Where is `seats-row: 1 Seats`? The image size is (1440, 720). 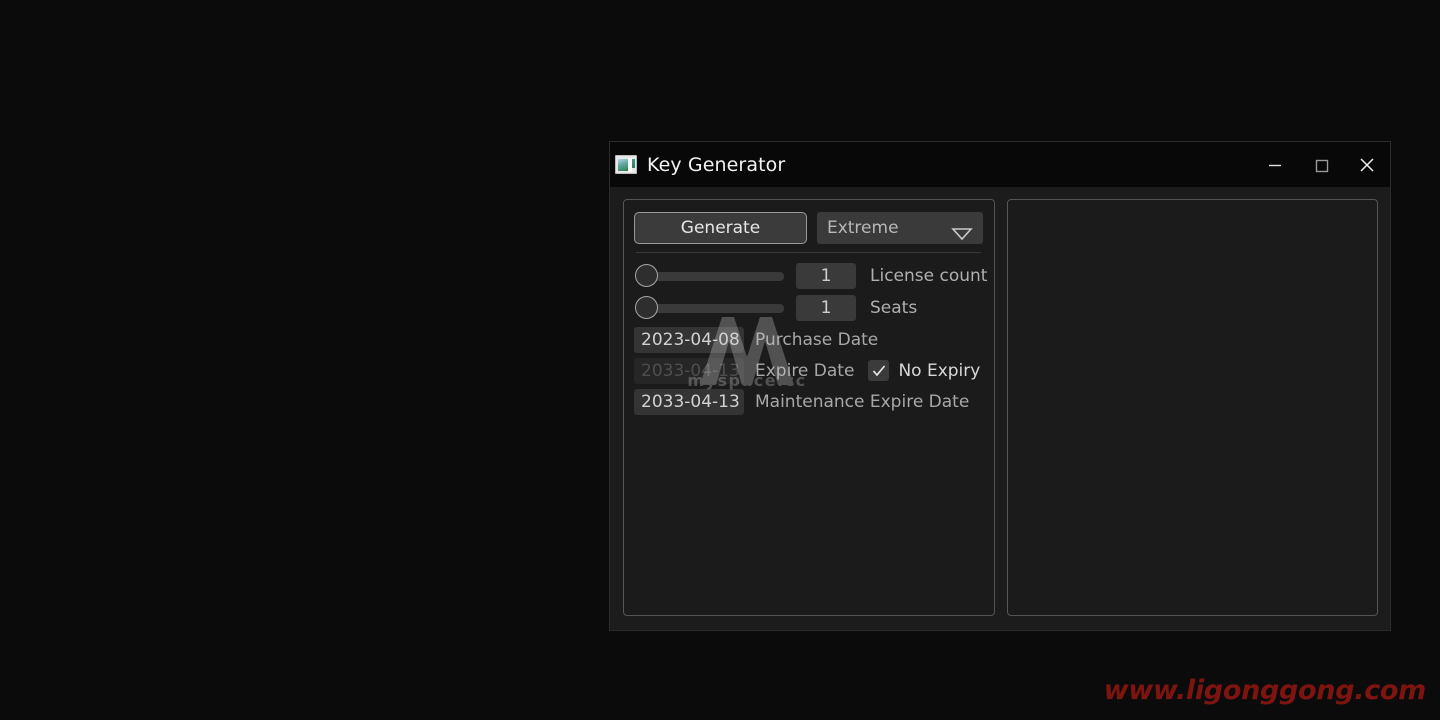
seats-row: 1 Seats is located at coordinates (808, 308).